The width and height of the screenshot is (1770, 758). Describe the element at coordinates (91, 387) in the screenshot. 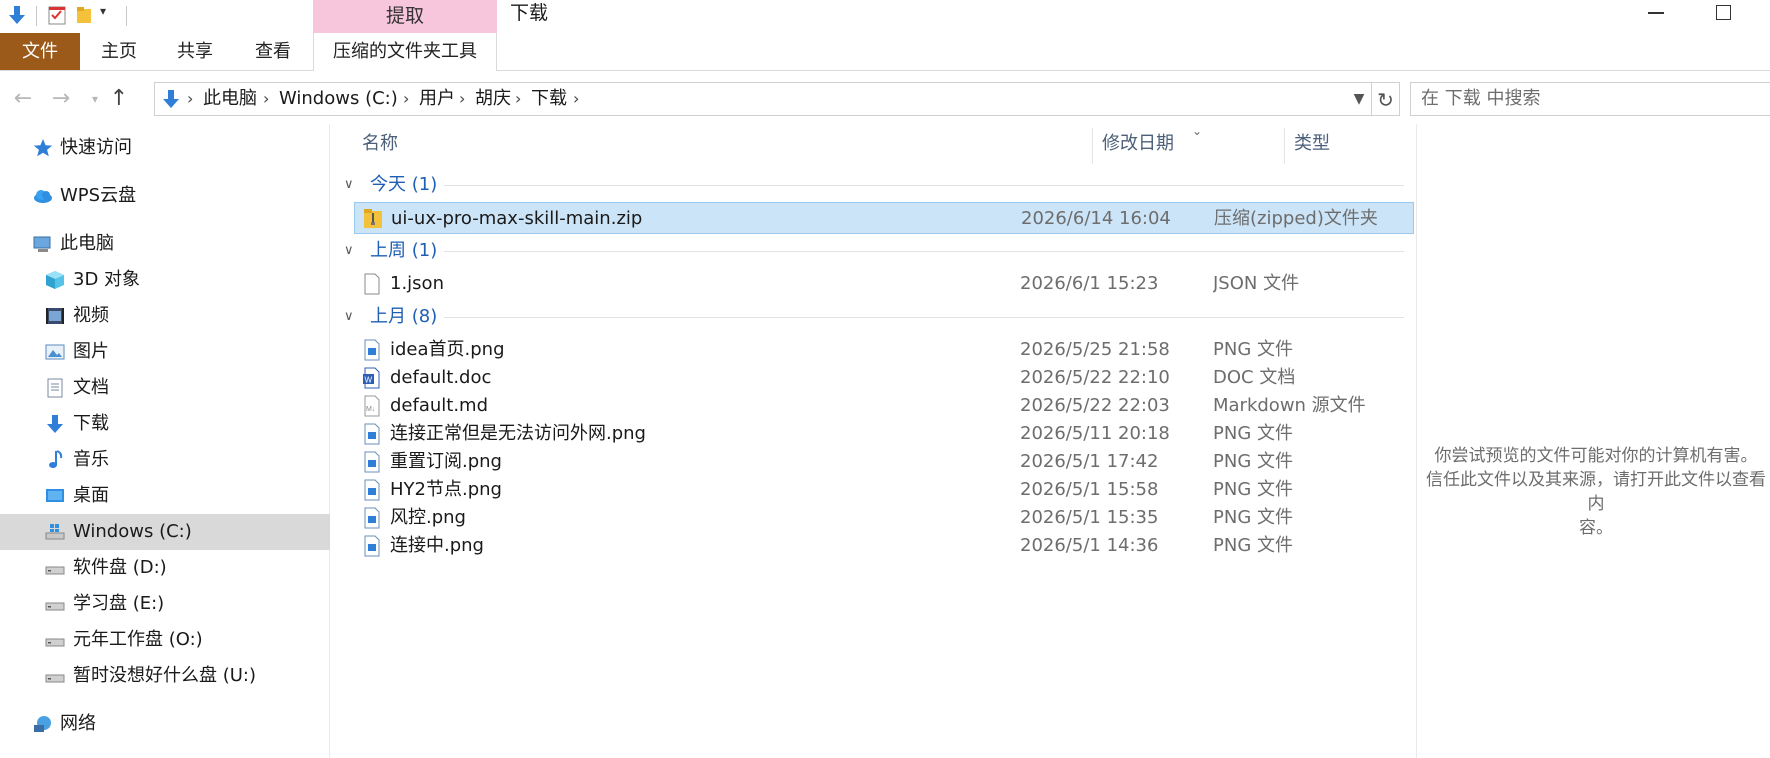

I see `sidebar-item-label: 文档` at that location.